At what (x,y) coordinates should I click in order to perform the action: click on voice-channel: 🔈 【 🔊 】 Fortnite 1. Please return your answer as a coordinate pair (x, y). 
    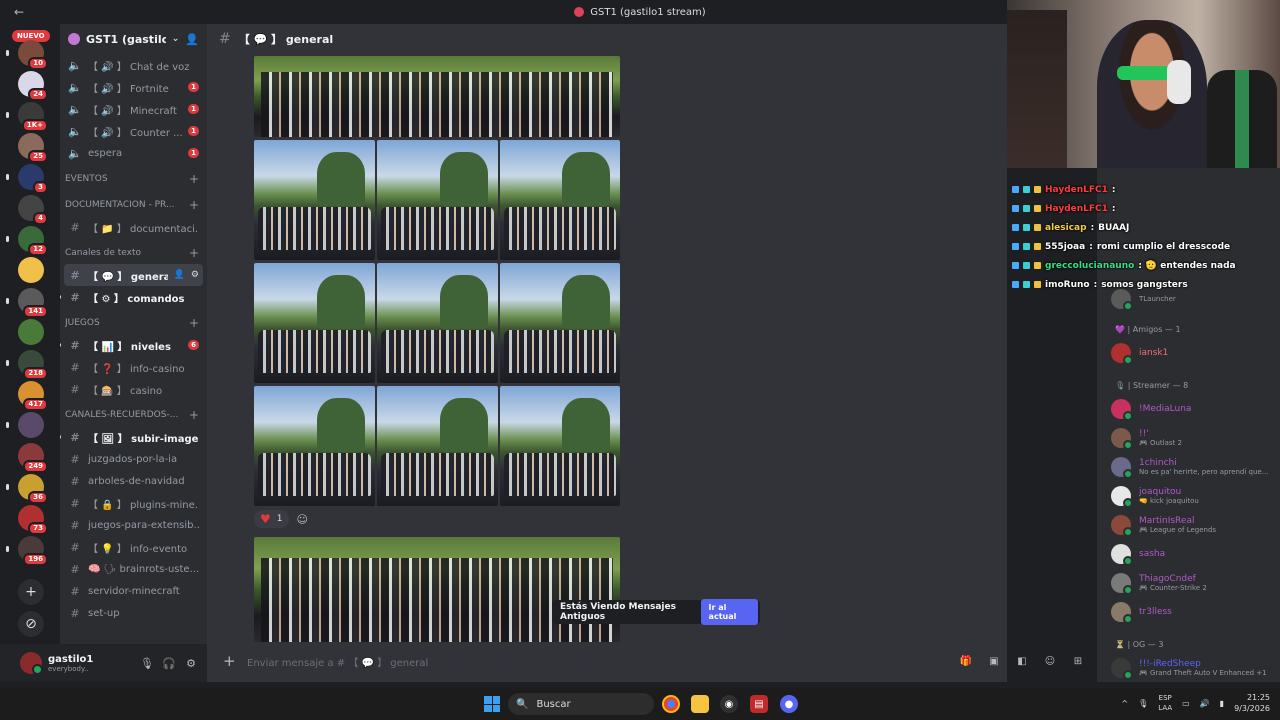
    Looking at the image, I should click on (133, 87).